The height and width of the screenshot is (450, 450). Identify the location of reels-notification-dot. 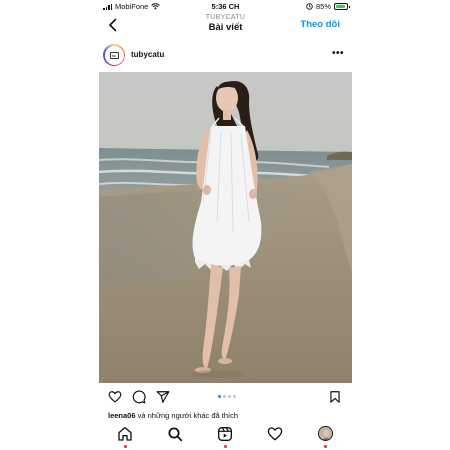
(225, 446).